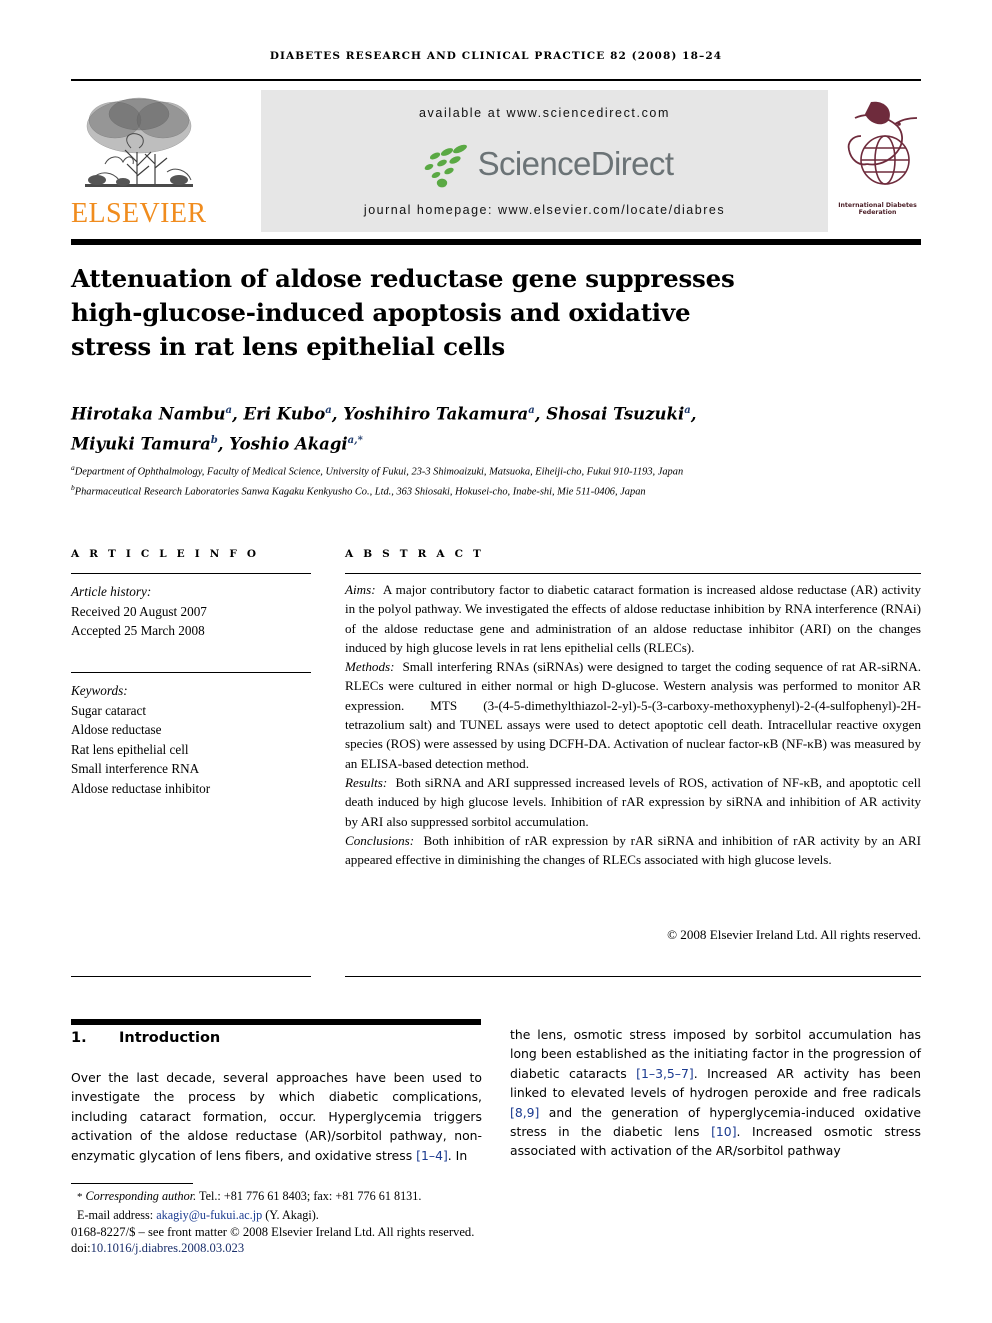 The image size is (992, 1323). What do you see at coordinates (132, 1184) in the screenshot?
I see `footnote-rule` at bounding box center [132, 1184].